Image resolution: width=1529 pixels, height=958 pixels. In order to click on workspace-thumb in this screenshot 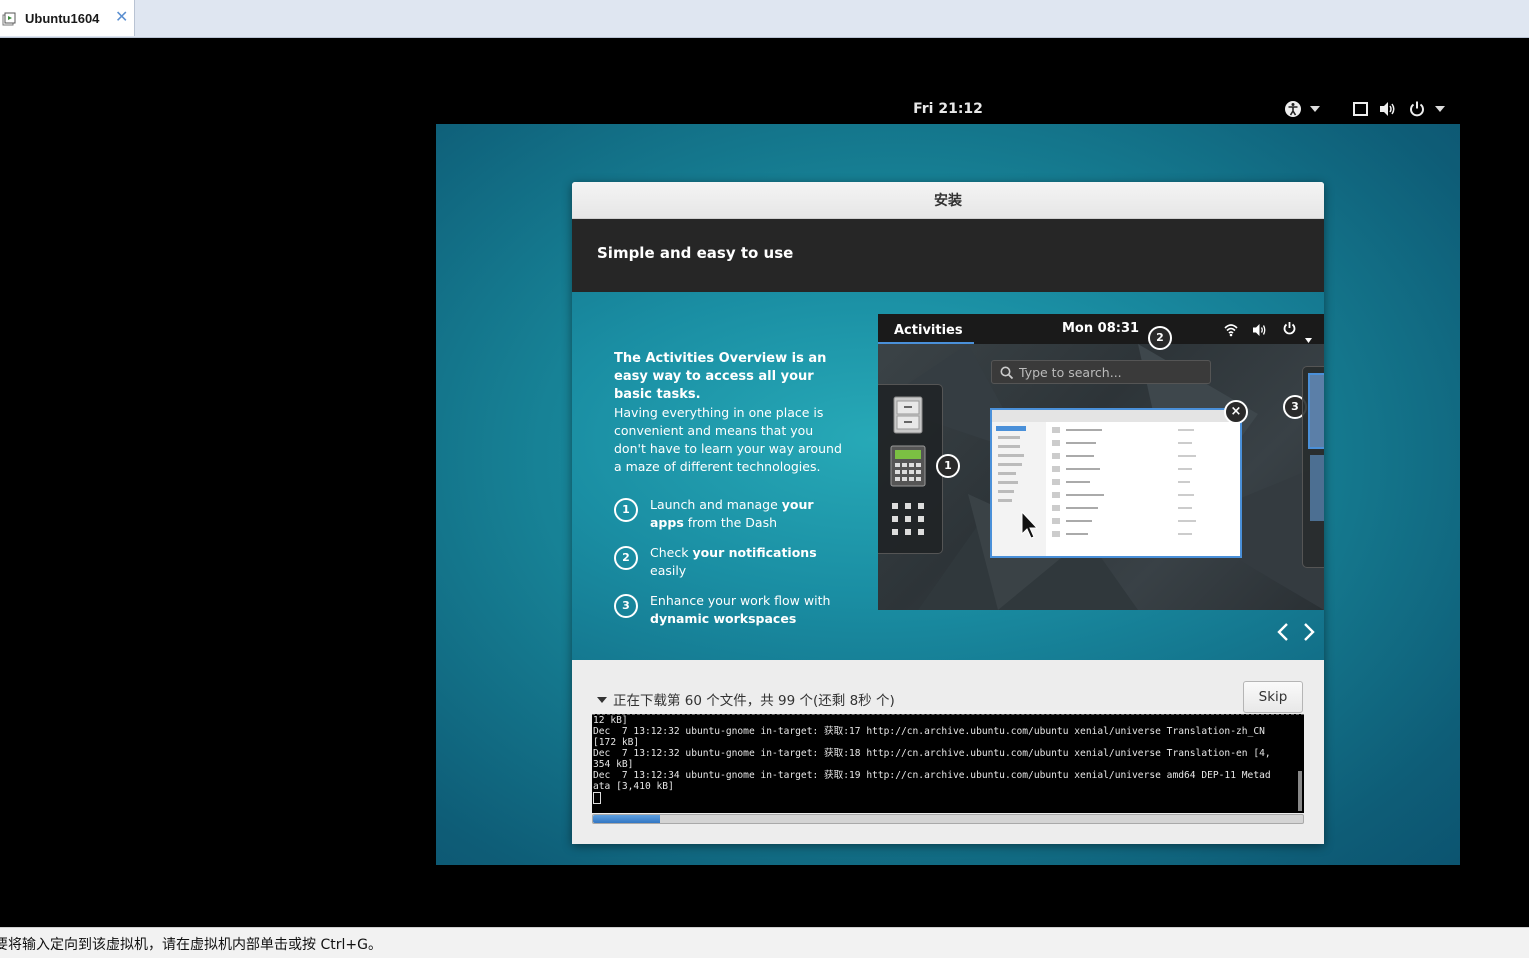, I will do `click(1317, 488)`.